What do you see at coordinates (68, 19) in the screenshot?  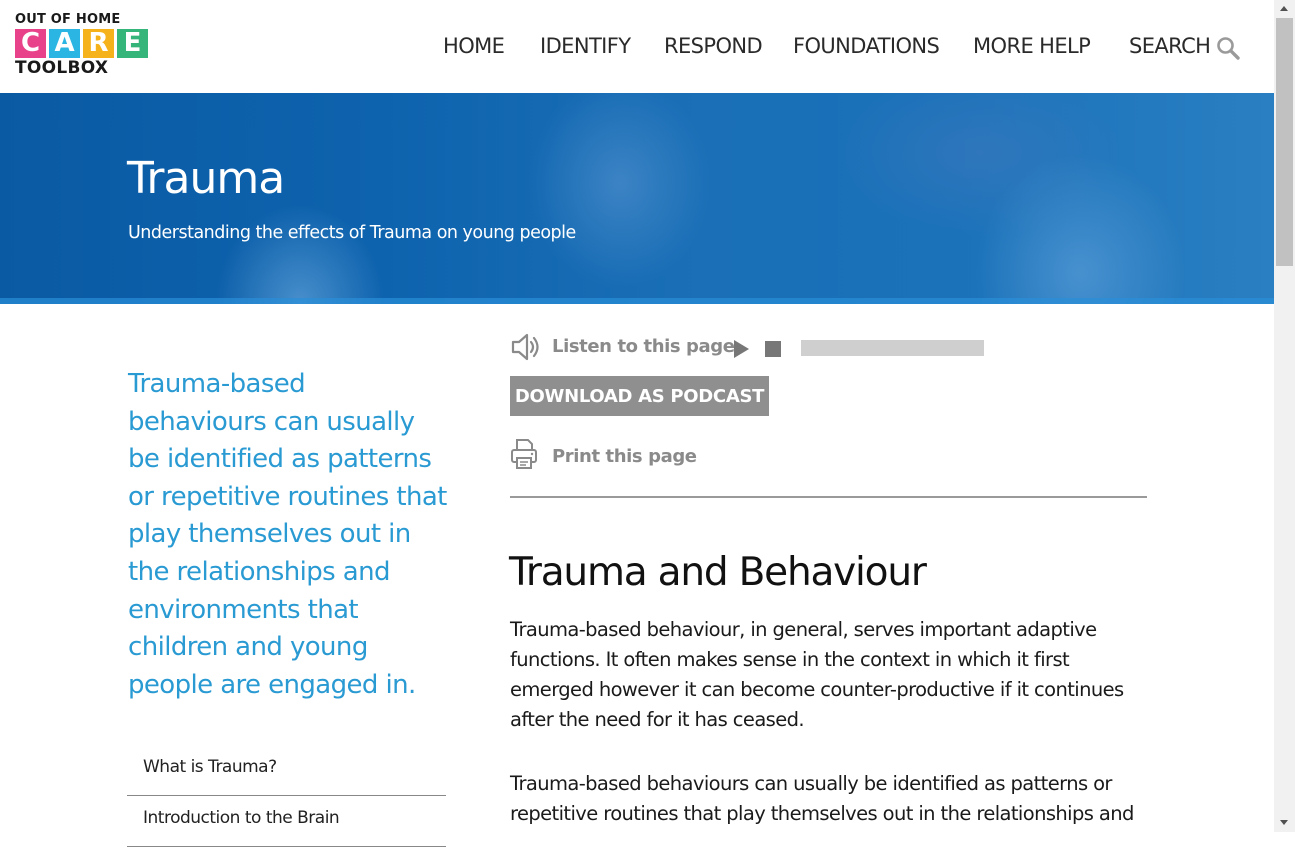 I see `logo-top-text: OUT OF HOME` at bounding box center [68, 19].